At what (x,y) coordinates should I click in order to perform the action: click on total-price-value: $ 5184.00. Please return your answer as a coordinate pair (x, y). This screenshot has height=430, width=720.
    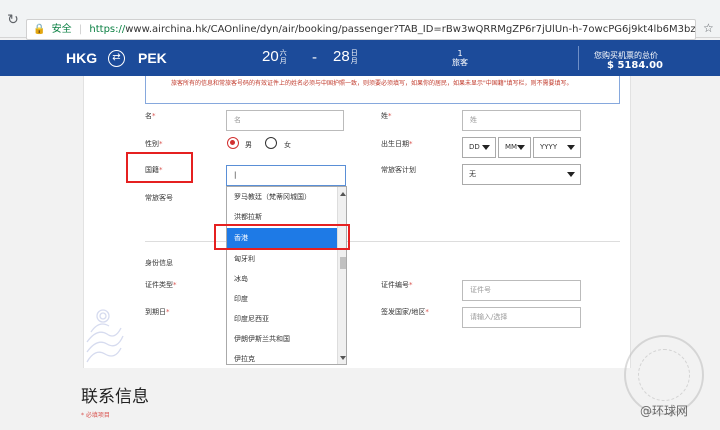
    Looking at the image, I should click on (635, 65).